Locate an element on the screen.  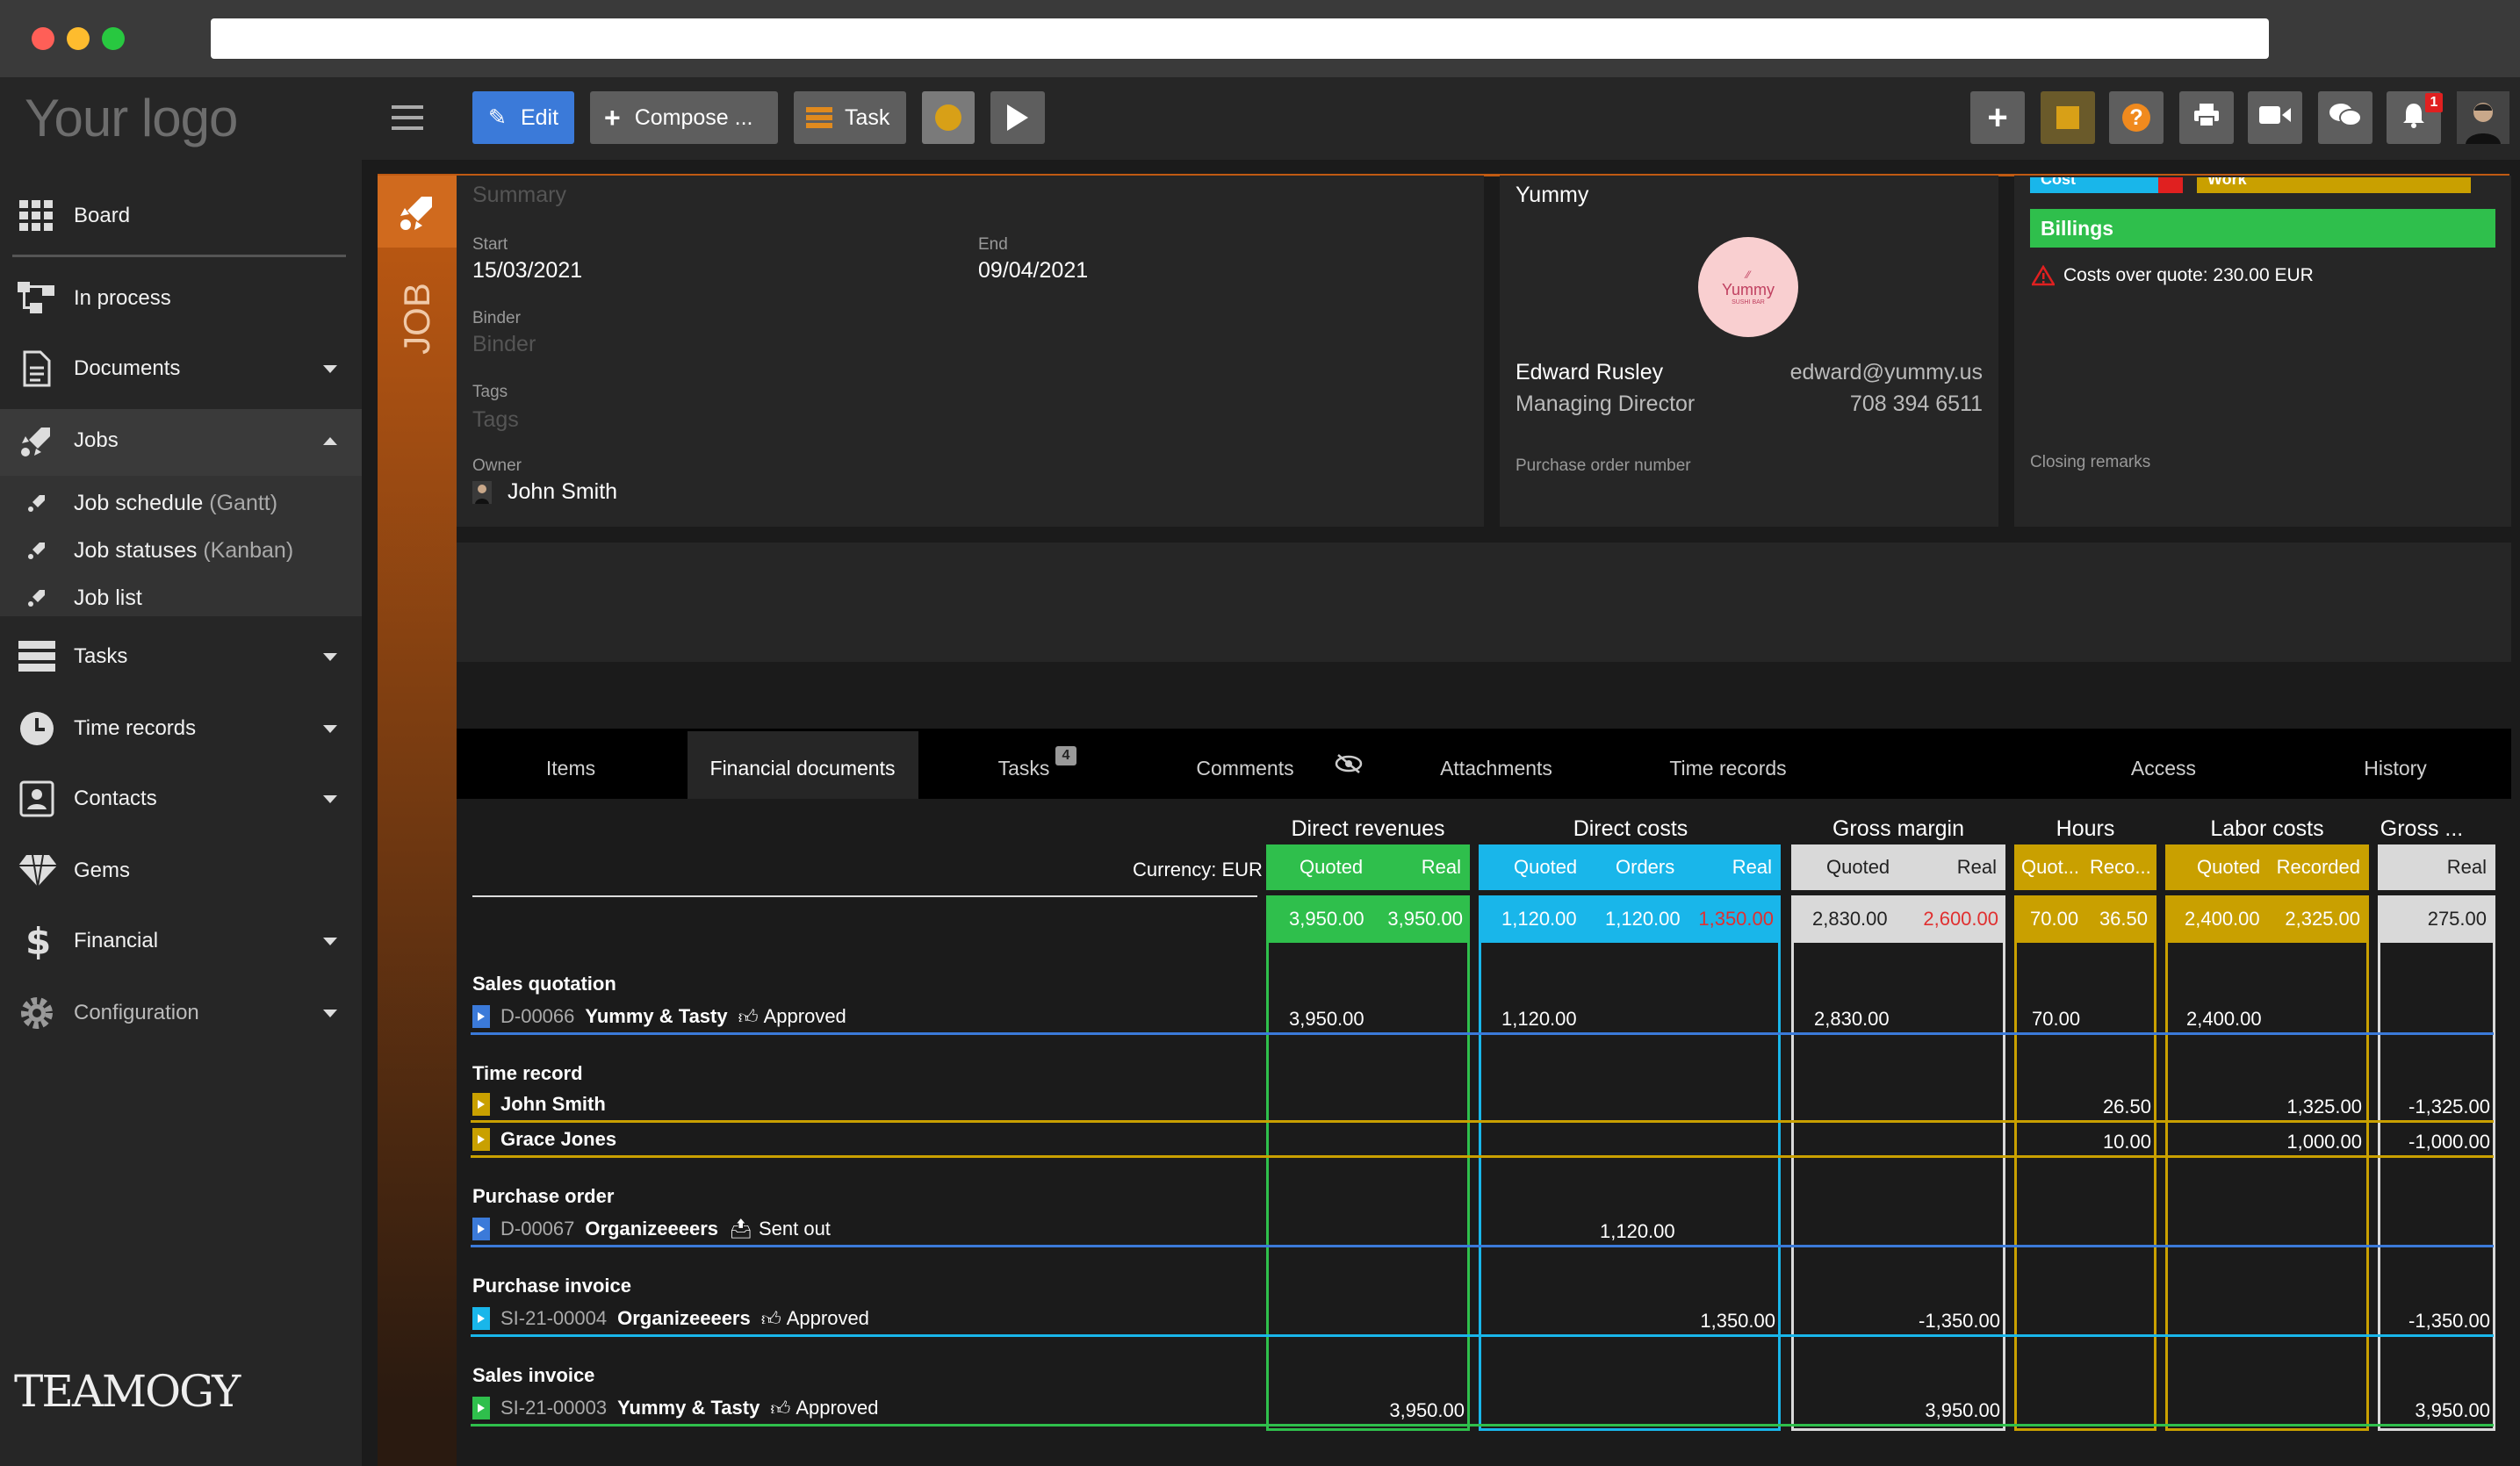
client-name: Yummy is located at coordinates (1552, 195).